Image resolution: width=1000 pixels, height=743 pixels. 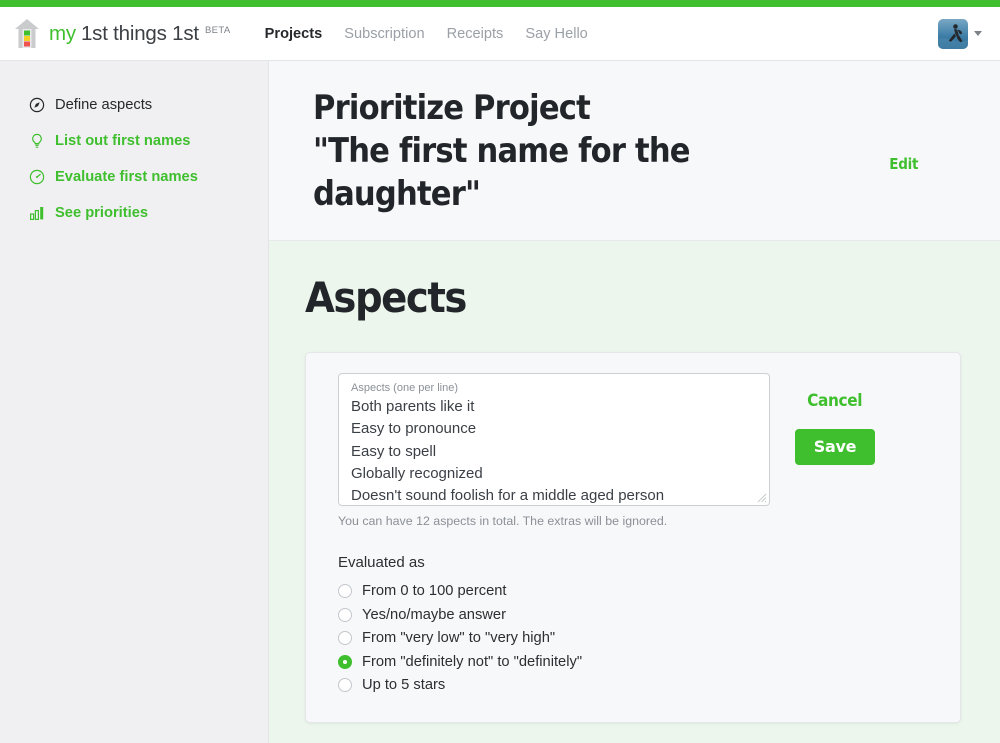 What do you see at coordinates (452, 108) in the screenshot?
I see `page-title-line-1: Prioritize Project` at bounding box center [452, 108].